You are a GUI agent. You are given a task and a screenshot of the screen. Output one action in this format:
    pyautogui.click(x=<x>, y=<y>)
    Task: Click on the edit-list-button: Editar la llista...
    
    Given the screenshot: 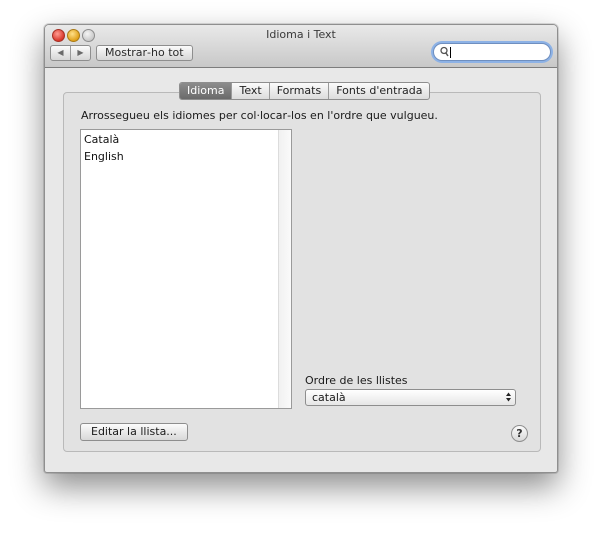 What is the action you would take?
    pyautogui.click(x=134, y=432)
    